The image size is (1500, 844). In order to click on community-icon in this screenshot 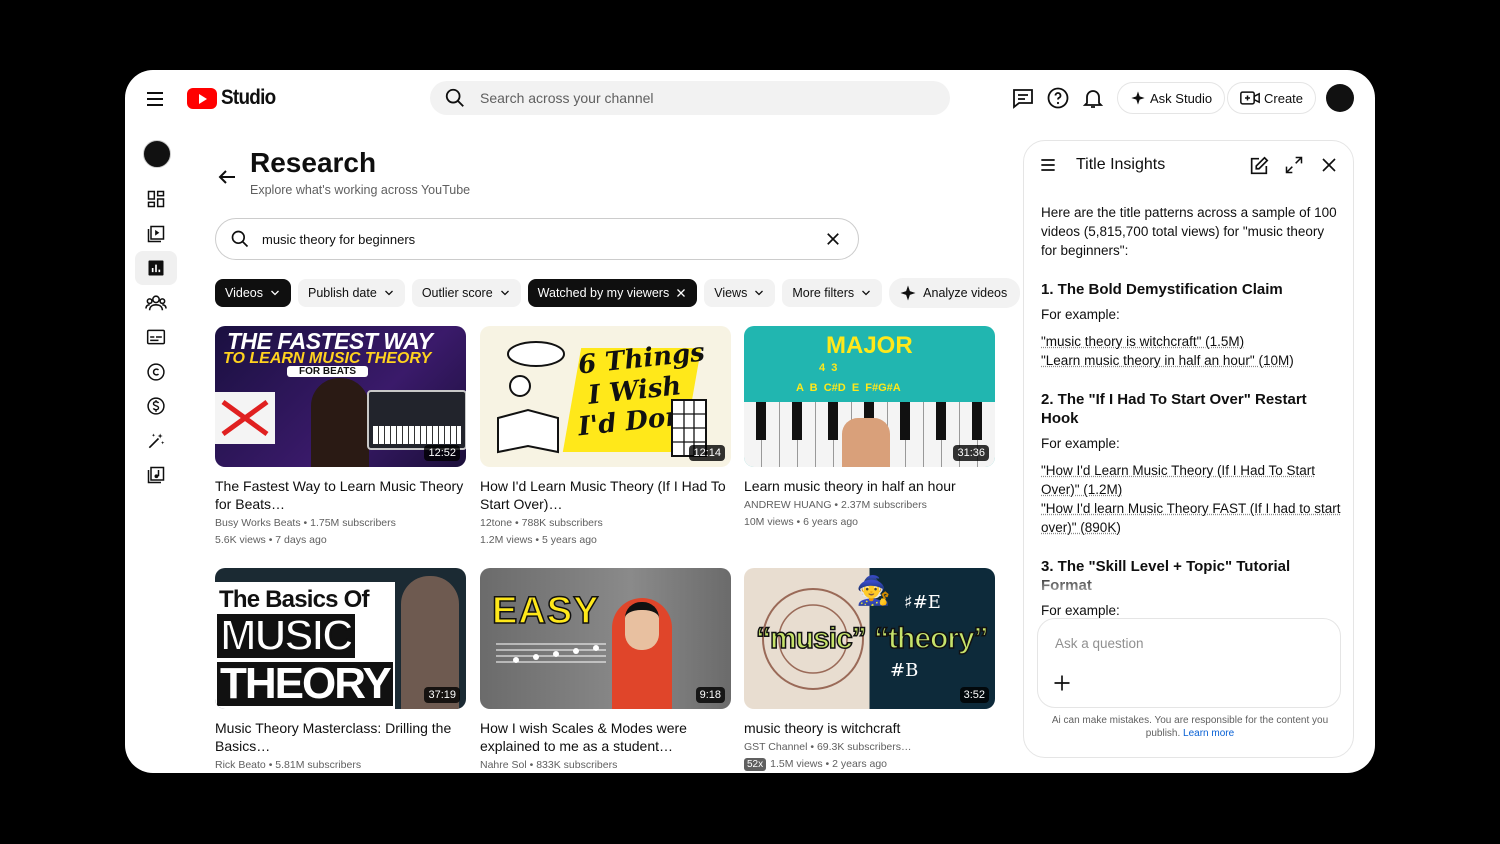, I will do `click(156, 303)`.